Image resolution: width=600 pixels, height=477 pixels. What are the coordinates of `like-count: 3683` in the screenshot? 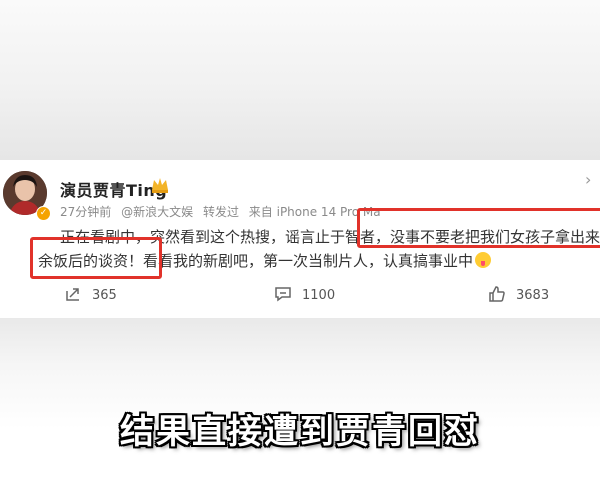 It's located at (533, 295).